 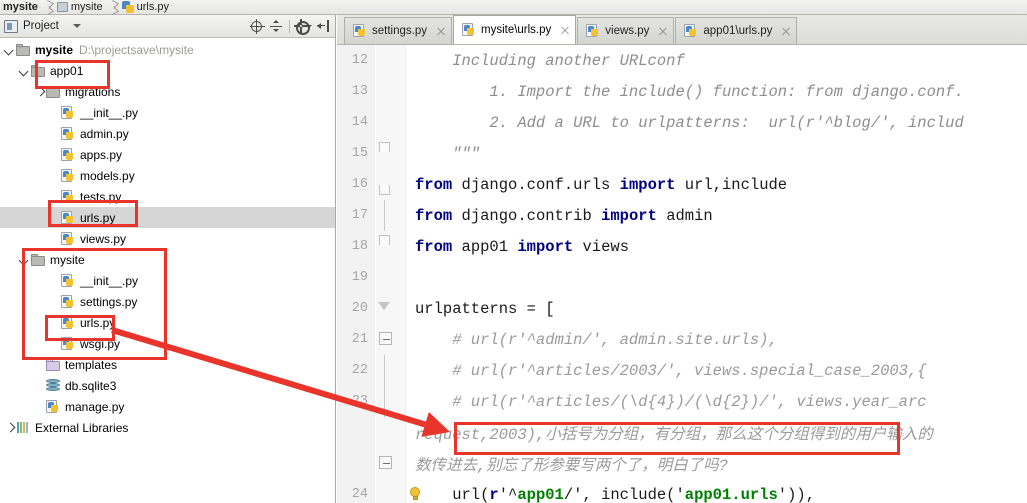 I want to click on code-line-21: 21 # url(r'^admin/', admin.site.urls),, so click(x=682, y=339).